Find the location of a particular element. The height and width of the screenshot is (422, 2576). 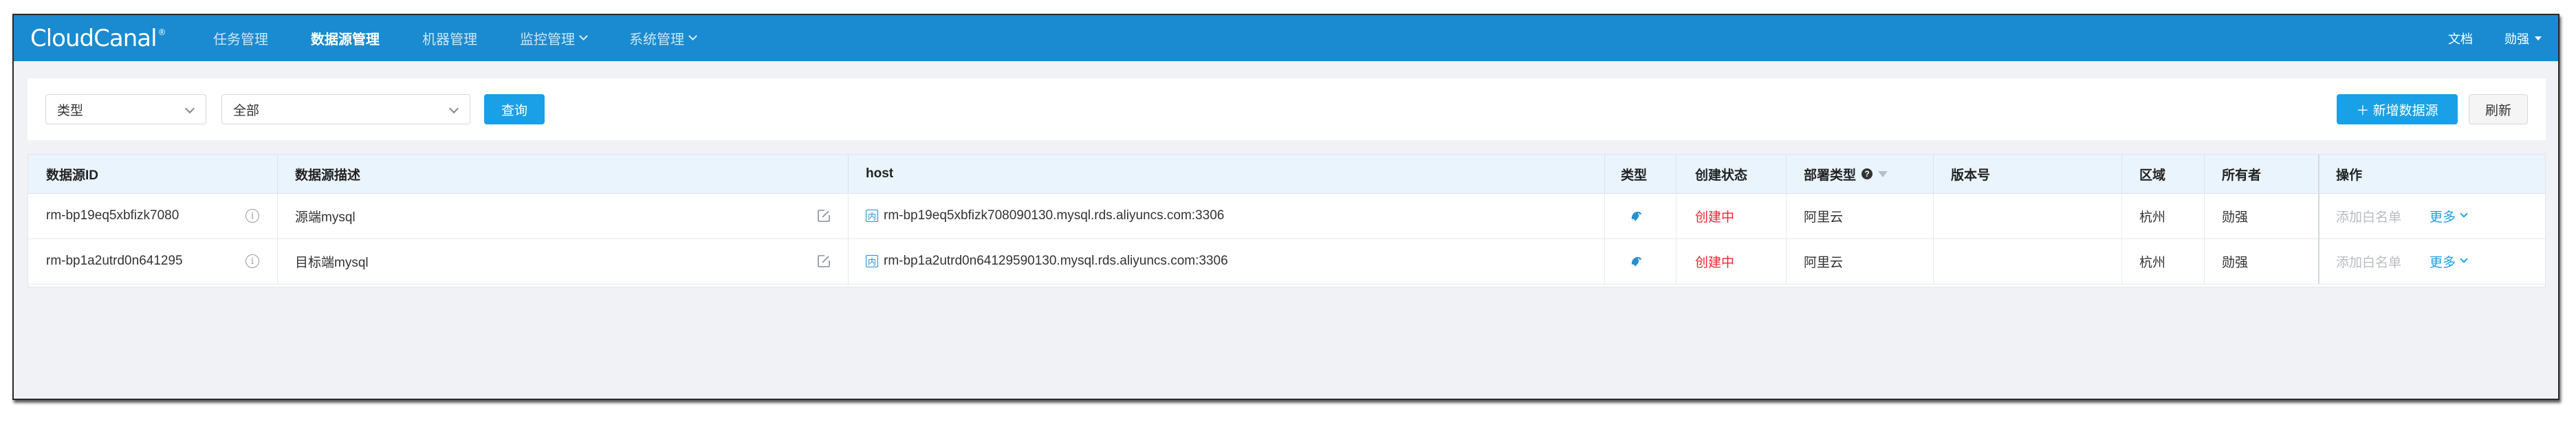

nav-item-label: 任务管理 is located at coordinates (240, 39).